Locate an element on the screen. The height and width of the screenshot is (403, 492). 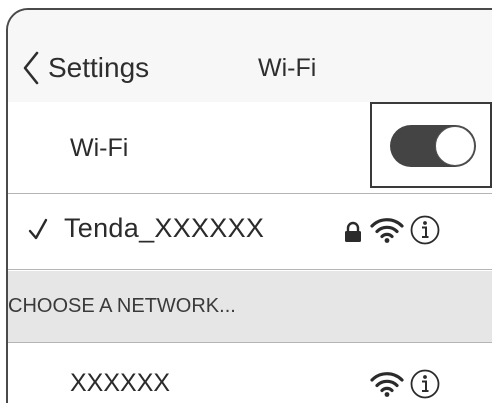
back-button-label: Settings is located at coordinates (99, 67).